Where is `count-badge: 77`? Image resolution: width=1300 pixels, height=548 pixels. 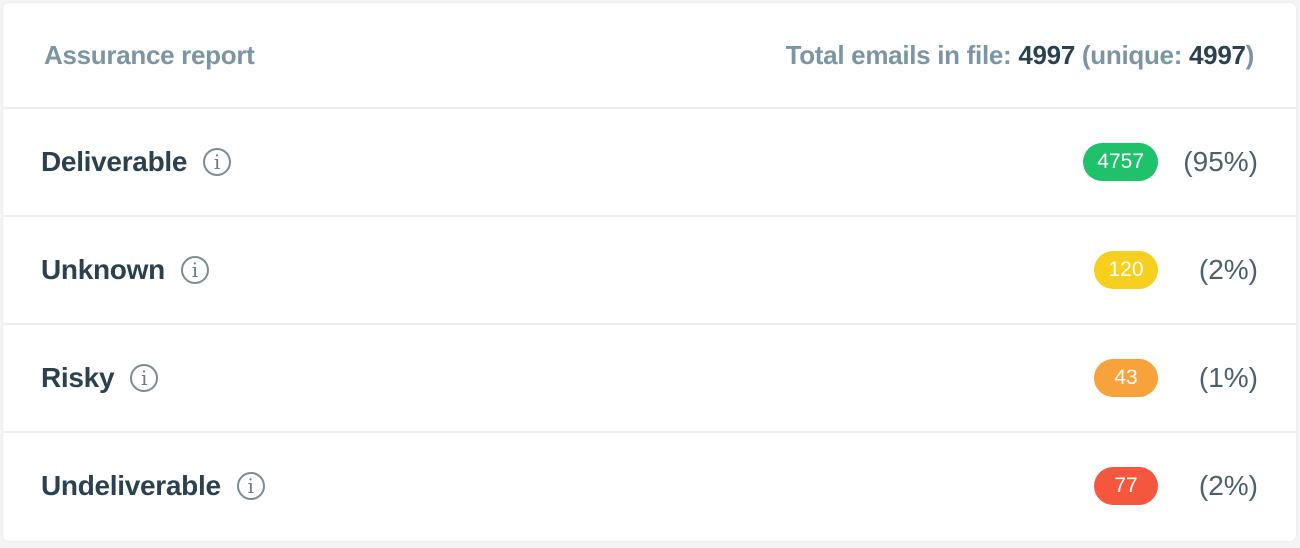
count-badge: 77 is located at coordinates (1126, 486).